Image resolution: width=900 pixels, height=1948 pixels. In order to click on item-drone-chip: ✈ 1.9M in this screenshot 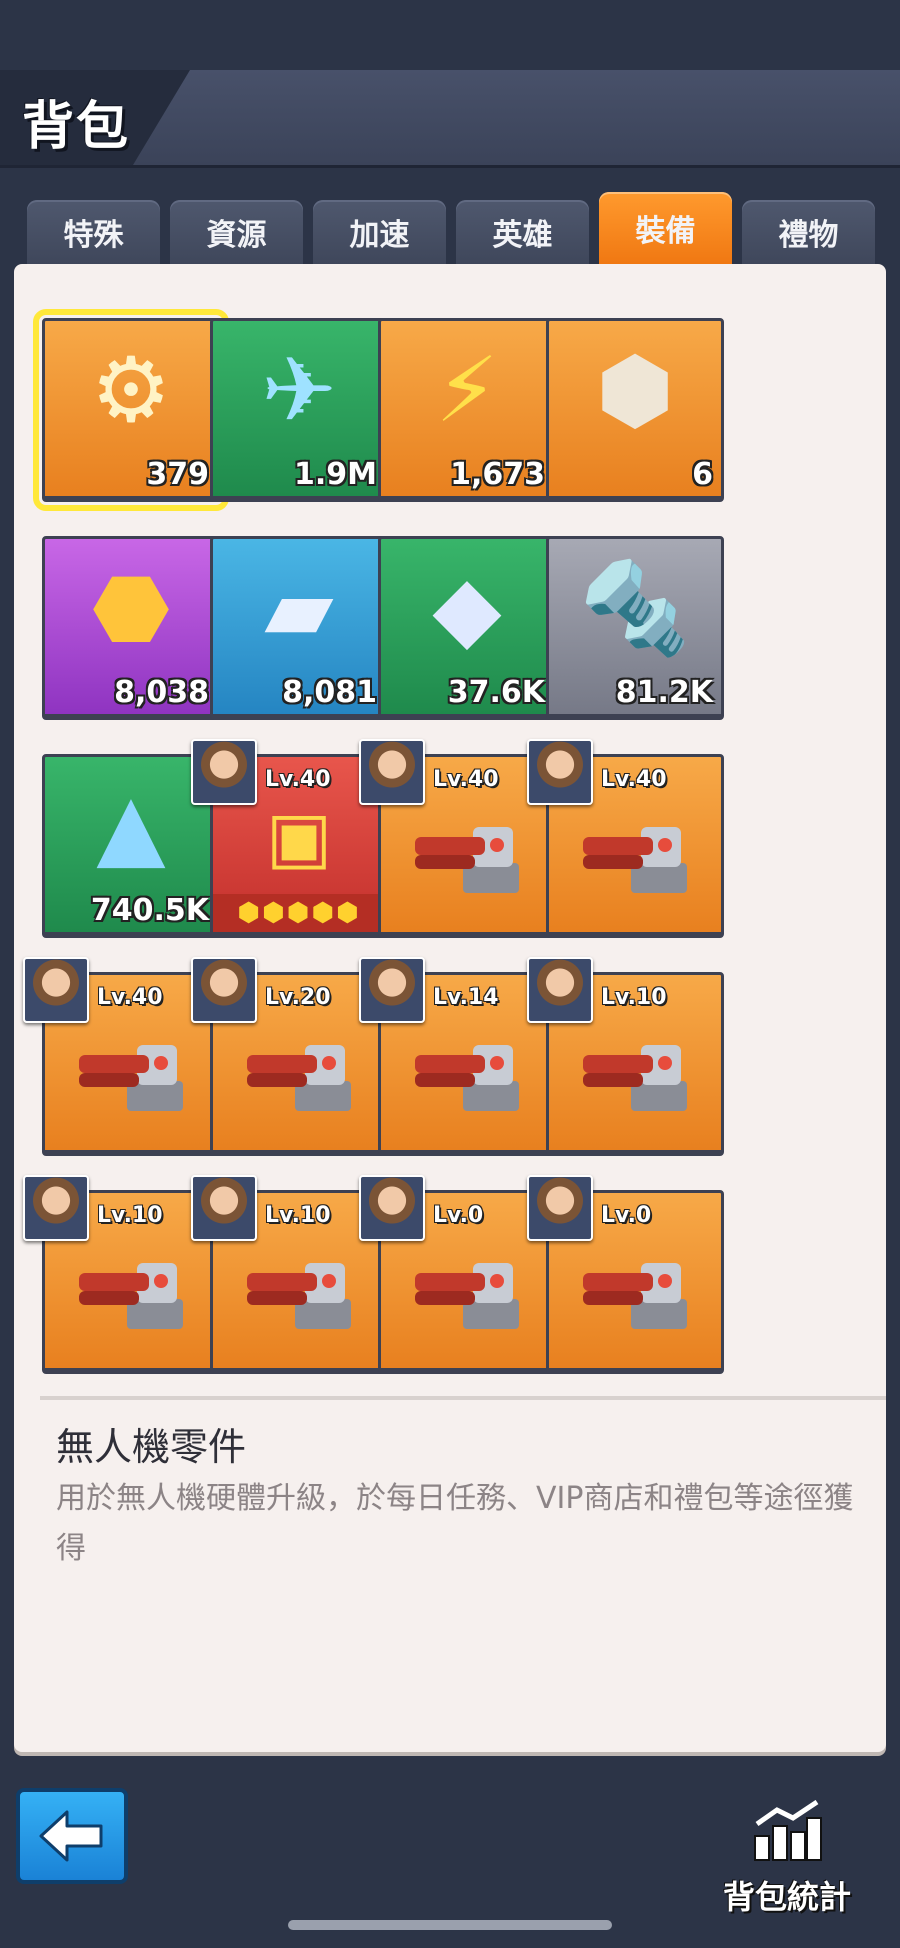, I will do `click(299, 410)`.